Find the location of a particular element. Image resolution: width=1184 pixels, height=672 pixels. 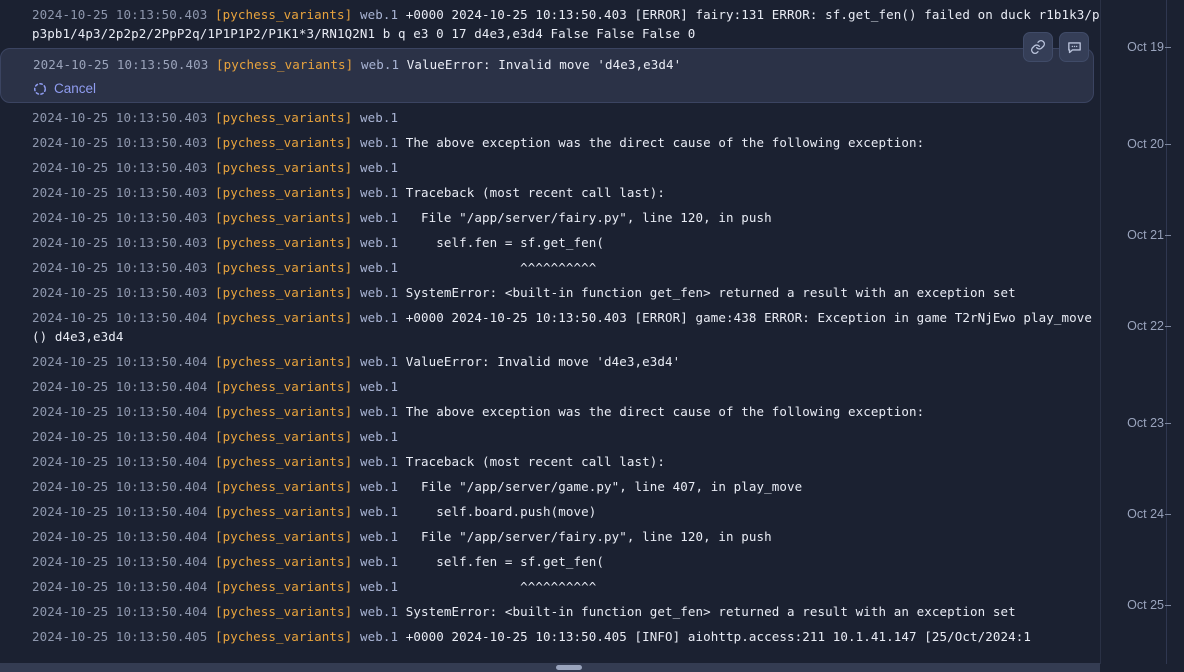

comment-icon is located at coordinates (1074, 47).